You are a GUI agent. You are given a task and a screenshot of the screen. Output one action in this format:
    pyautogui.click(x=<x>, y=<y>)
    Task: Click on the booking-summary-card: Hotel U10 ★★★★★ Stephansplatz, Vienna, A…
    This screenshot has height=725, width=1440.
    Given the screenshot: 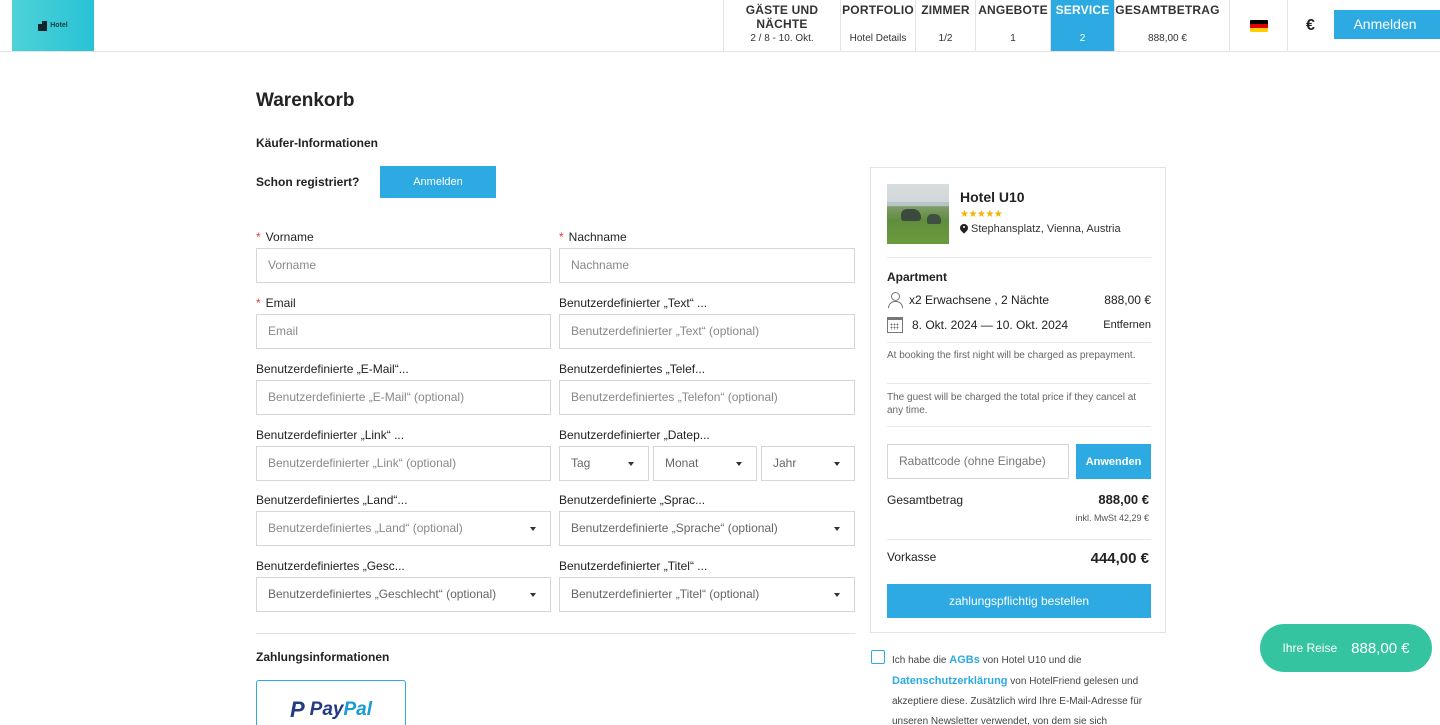 What is the action you would take?
    pyautogui.click(x=1018, y=400)
    